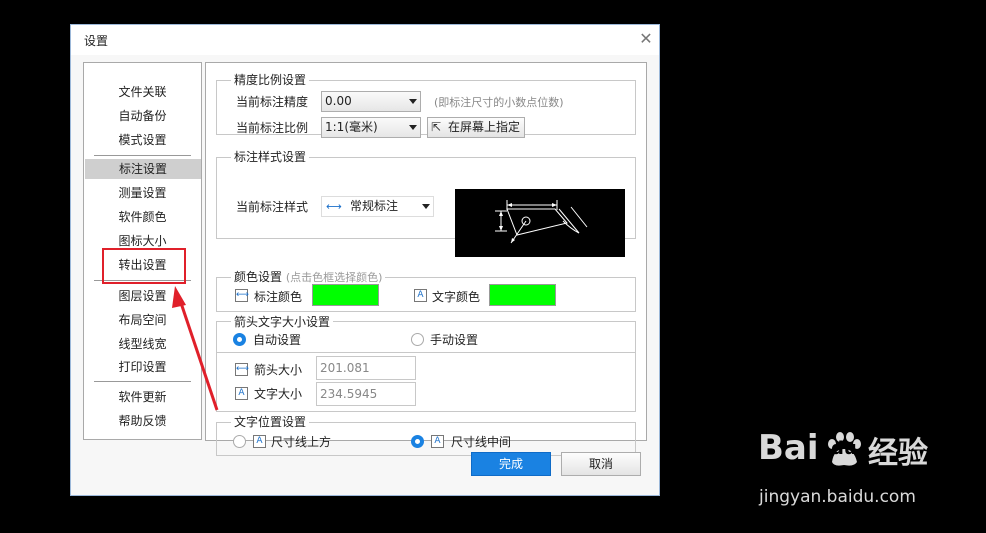  Describe the element at coordinates (858, 449) in the screenshot. I see `baidu-logo: Bai du 经验` at that location.